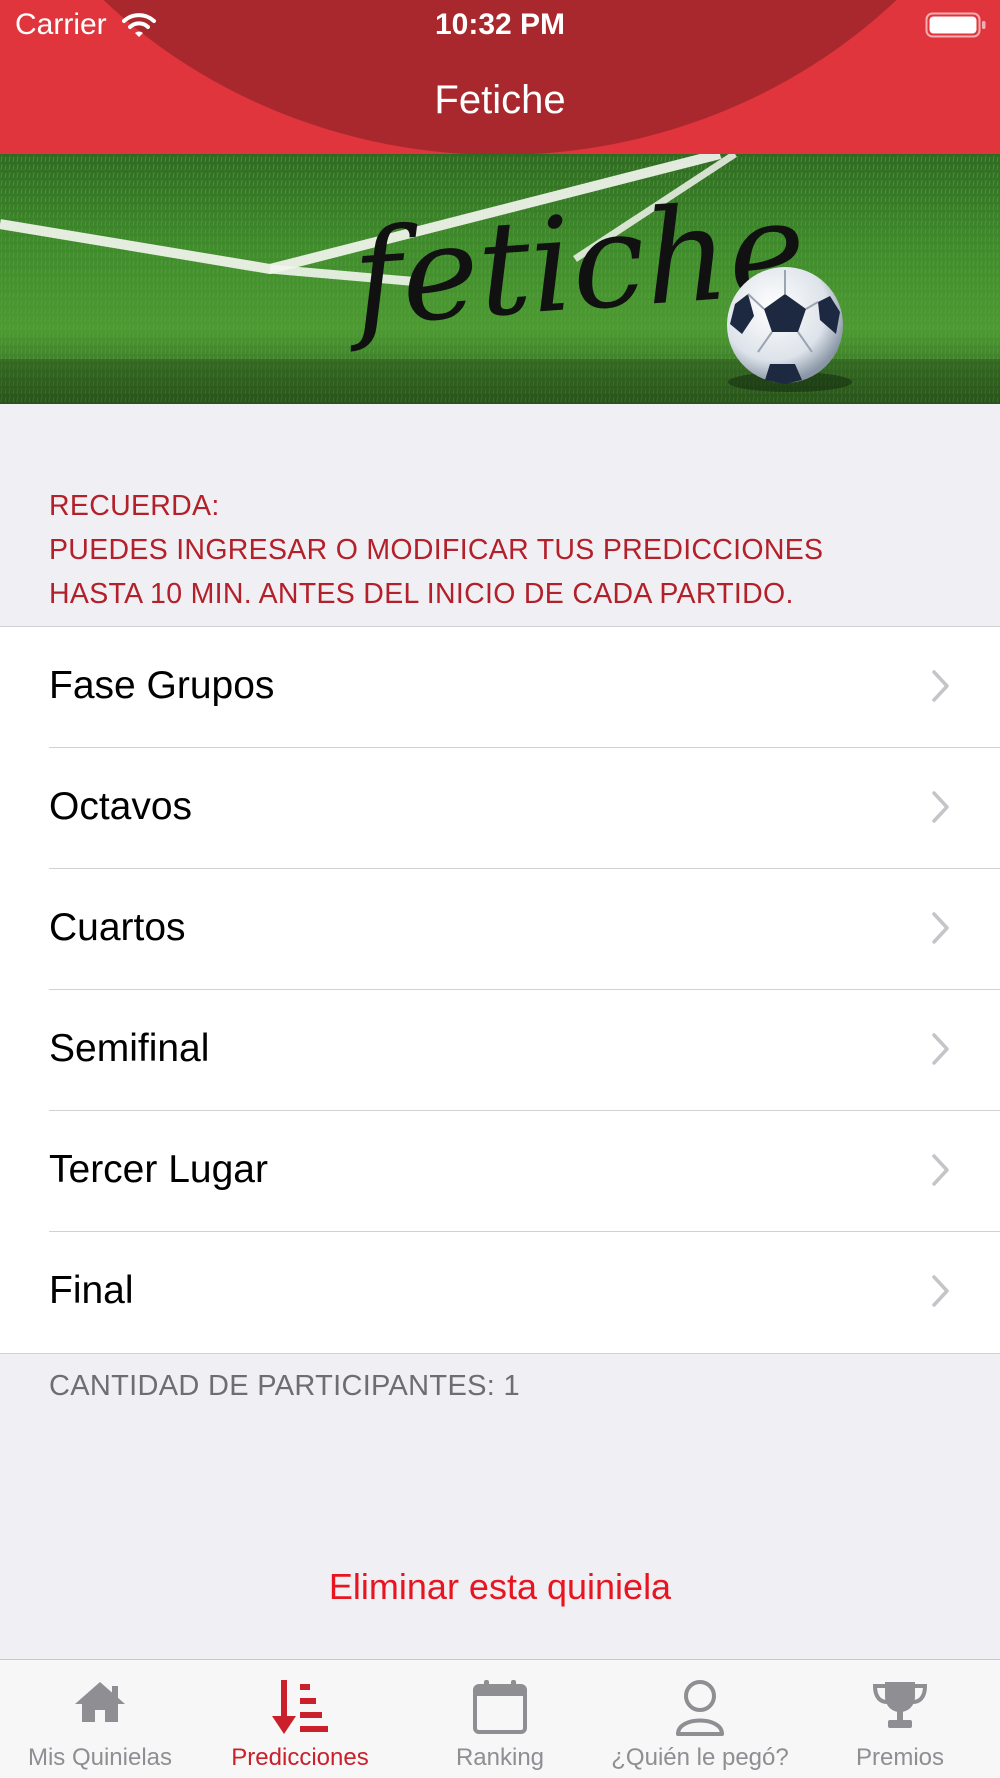  What do you see at coordinates (100, 1704) in the screenshot?
I see `home-icon` at bounding box center [100, 1704].